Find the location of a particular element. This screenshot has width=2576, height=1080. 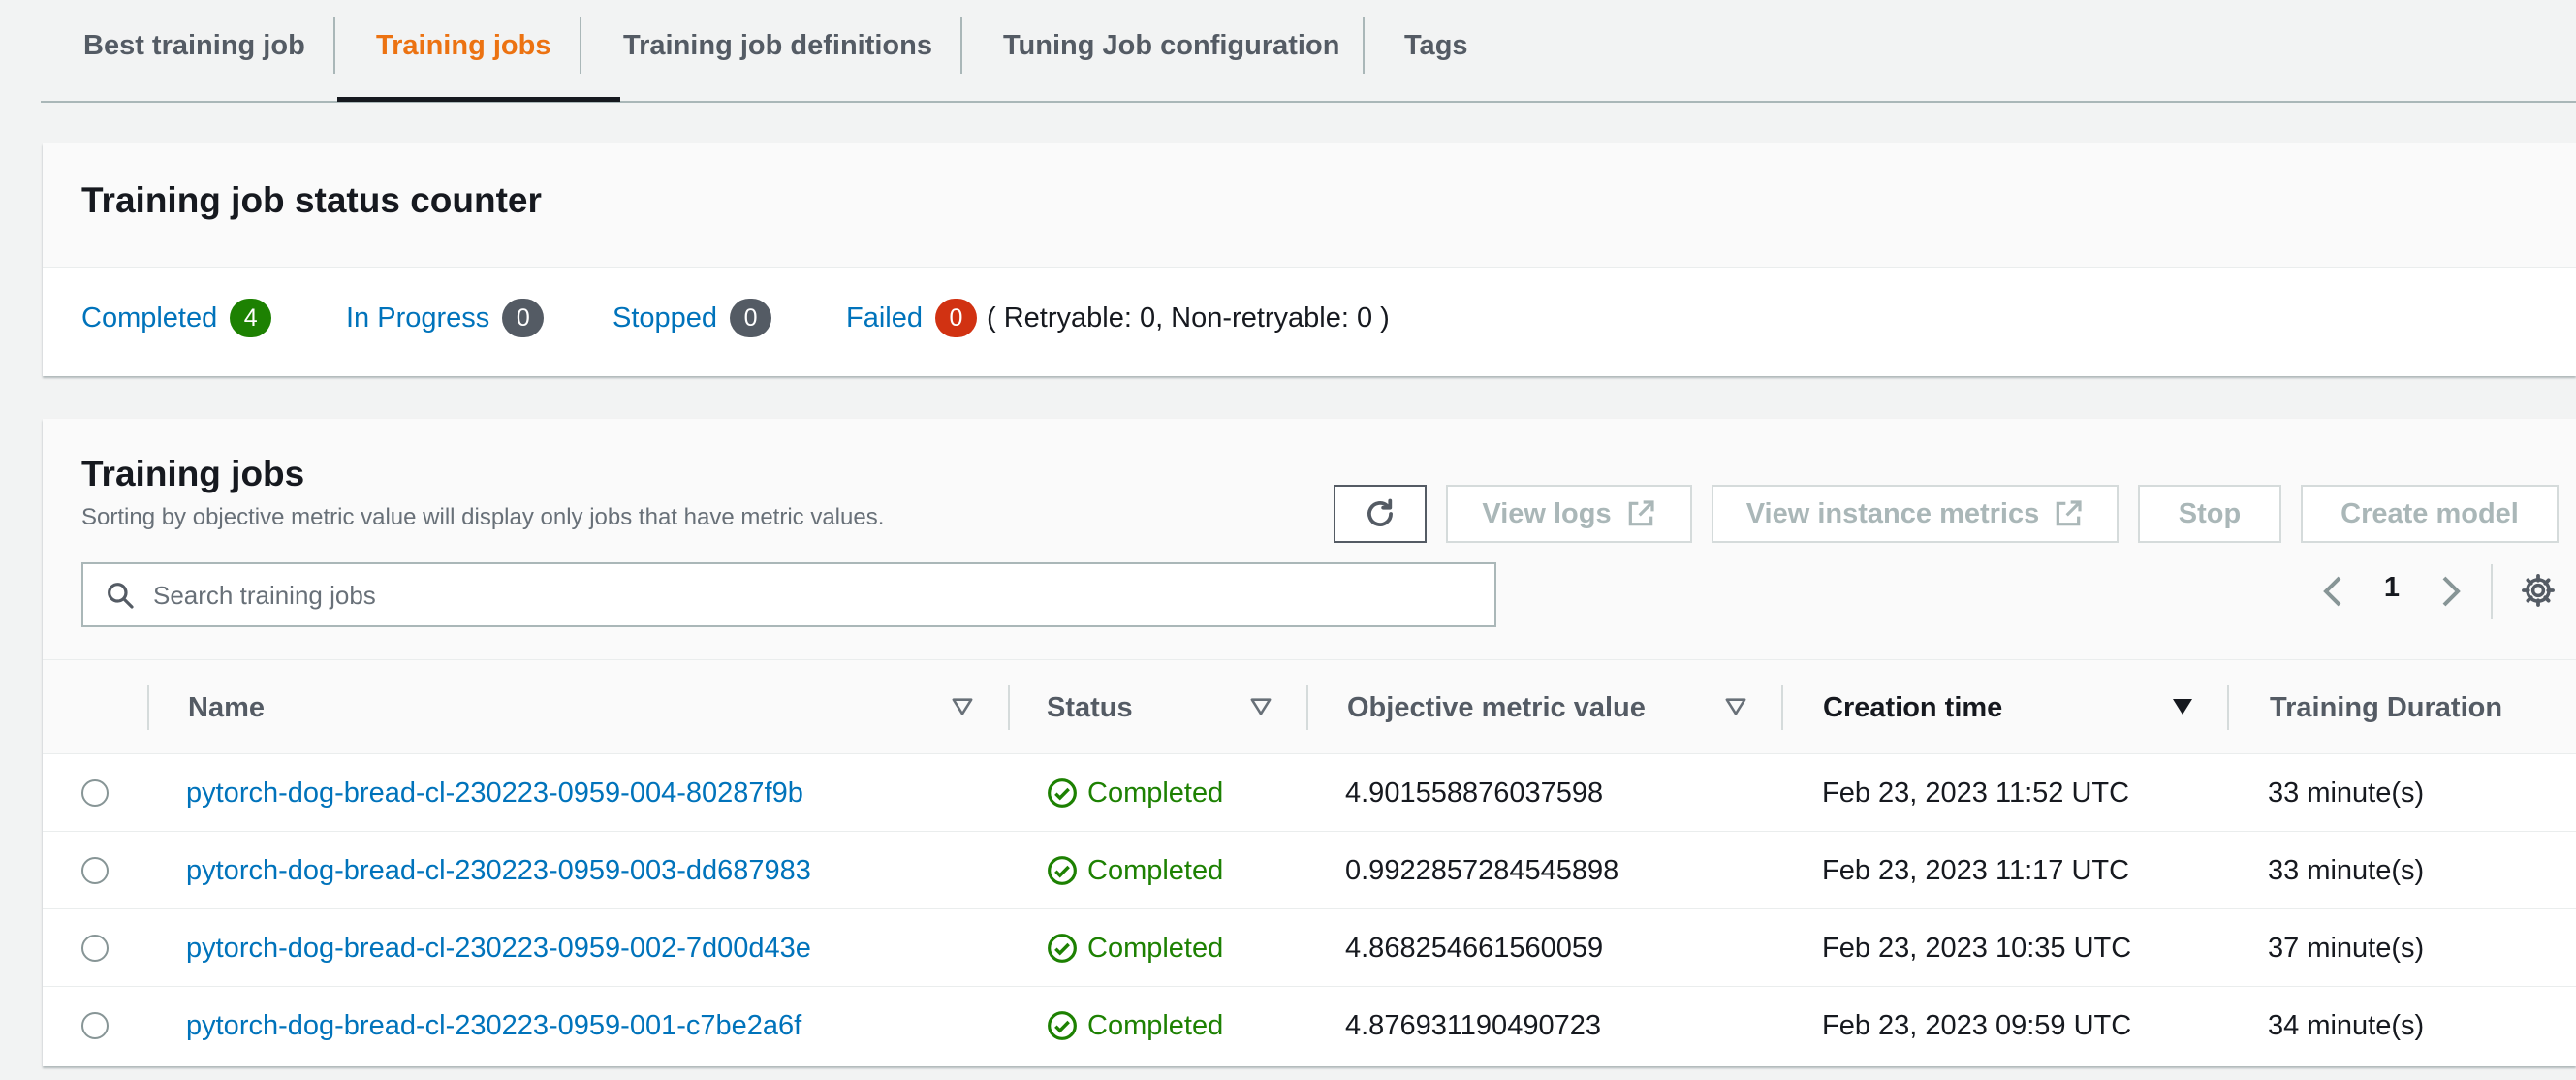

create-model-button: Create model is located at coordinates (2430, 514).